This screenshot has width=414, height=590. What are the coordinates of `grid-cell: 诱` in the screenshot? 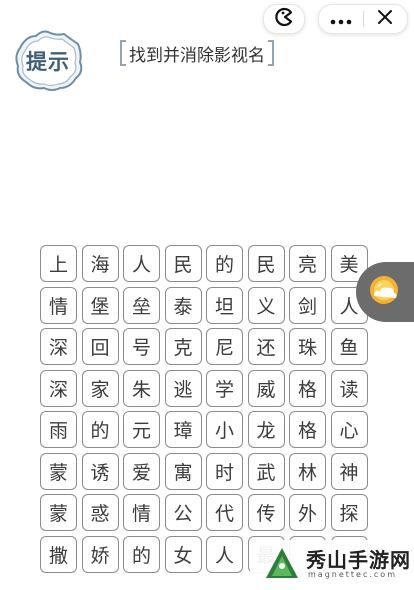 It's located at (100, 471).